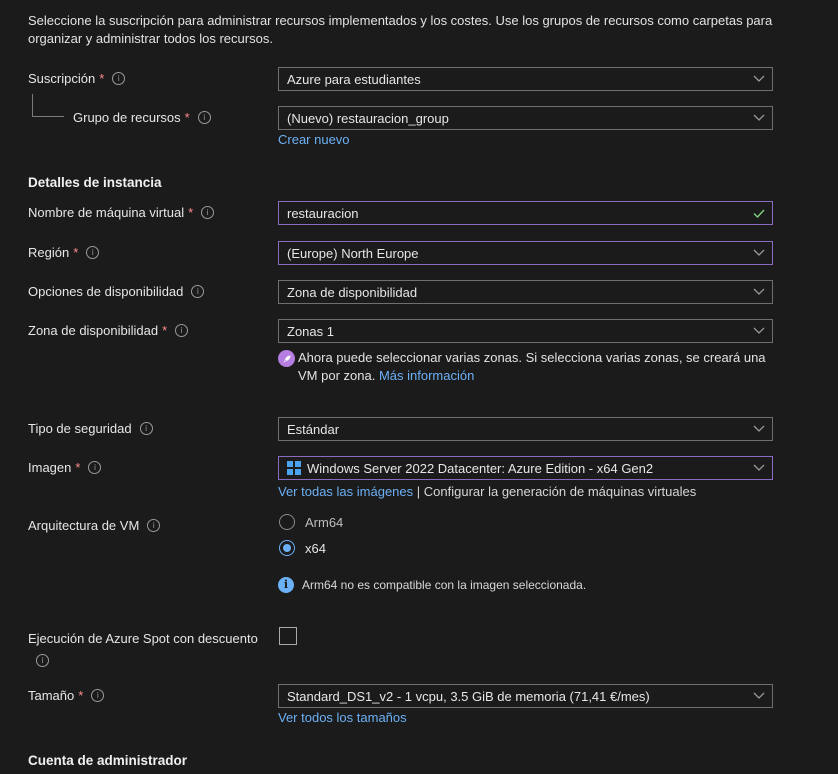 The image size is (838, 774). I want to click on security-type-label: Tipo de seguridad i, so click(90, 428).